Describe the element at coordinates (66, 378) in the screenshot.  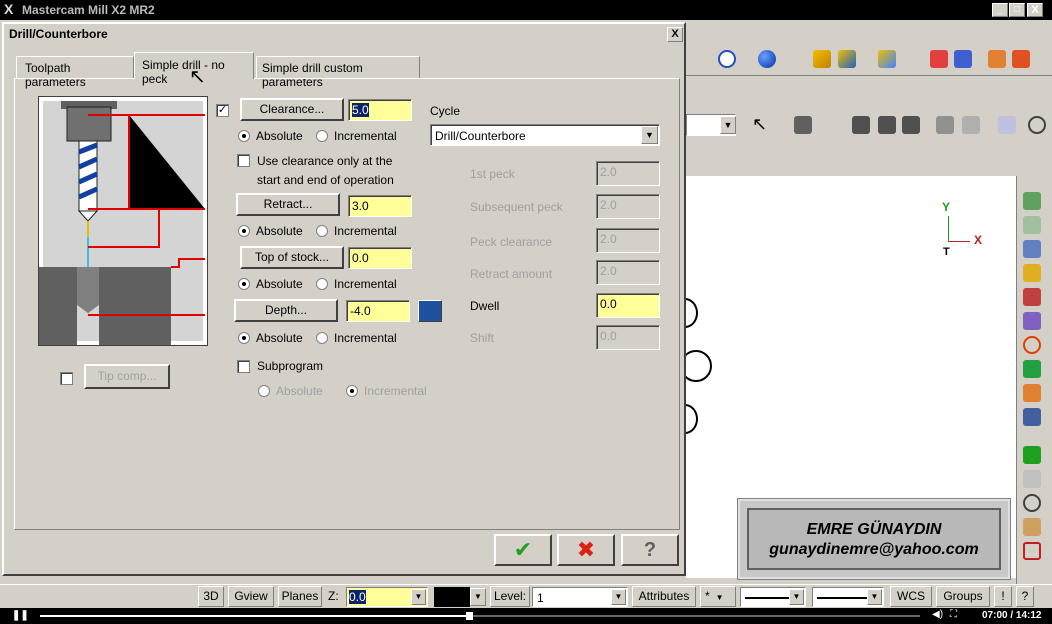
I see `tip-comp-checkbox` at that location.